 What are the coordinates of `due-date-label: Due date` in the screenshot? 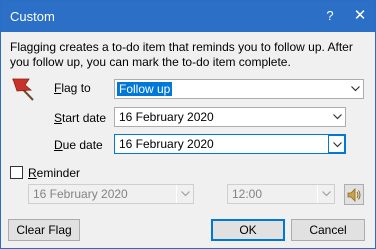 It's located at (78, 145).